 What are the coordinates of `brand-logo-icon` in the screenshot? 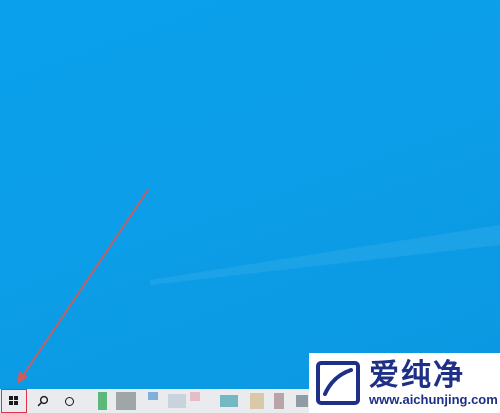 It's located at (338, 383).